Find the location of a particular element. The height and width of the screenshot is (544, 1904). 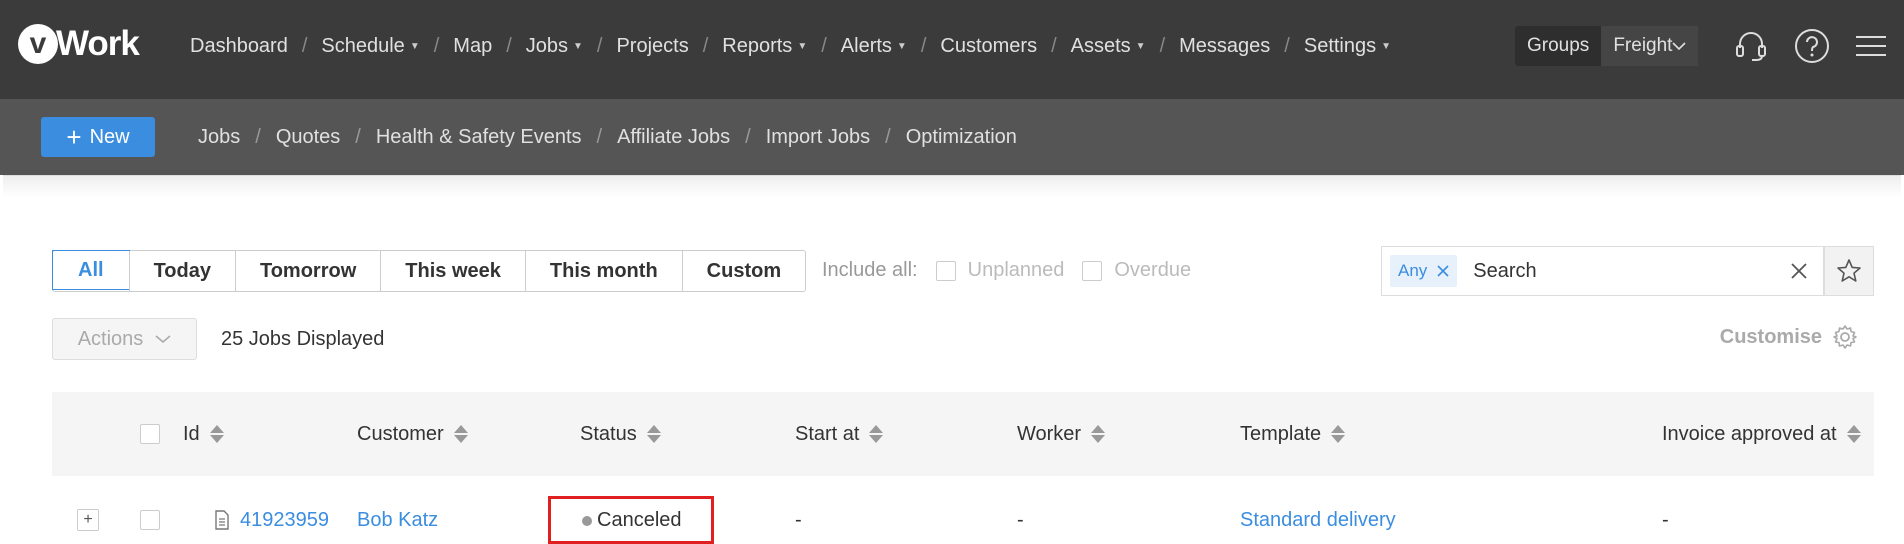

new-button: + New is located at coordinates (98, 137).